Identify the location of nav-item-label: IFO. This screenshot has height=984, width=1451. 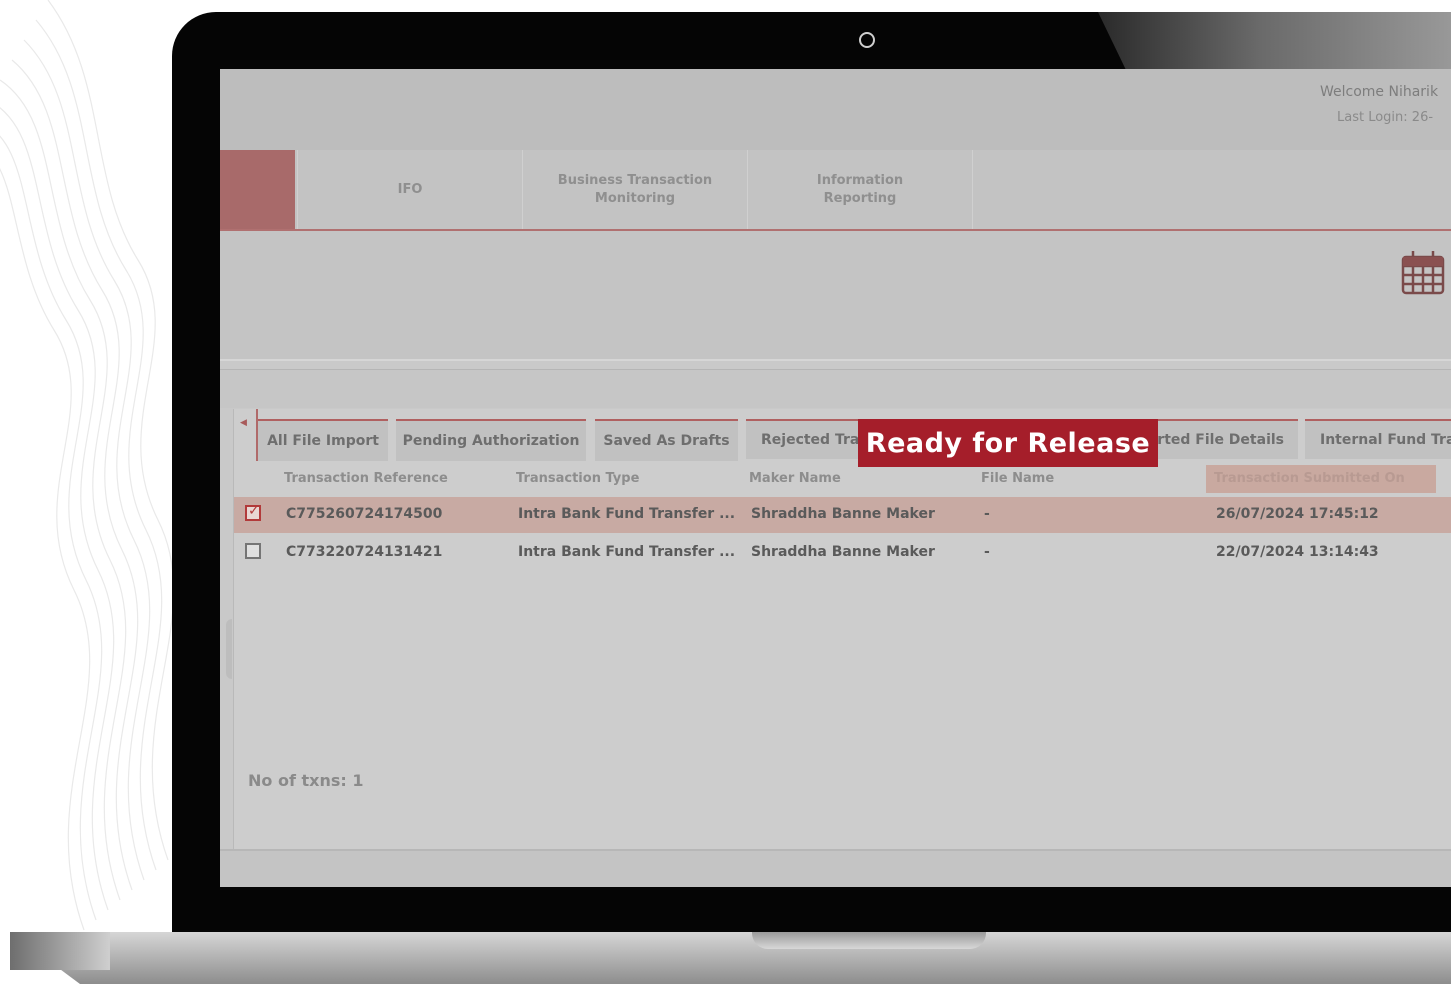
(410, 189).